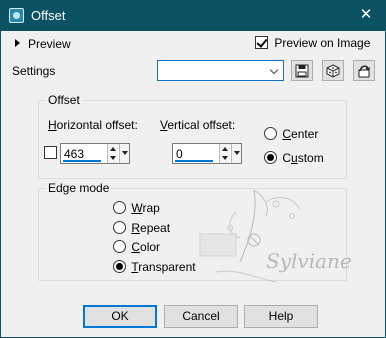  I want to click on vertical-dropdown-button, so click(236, 153).